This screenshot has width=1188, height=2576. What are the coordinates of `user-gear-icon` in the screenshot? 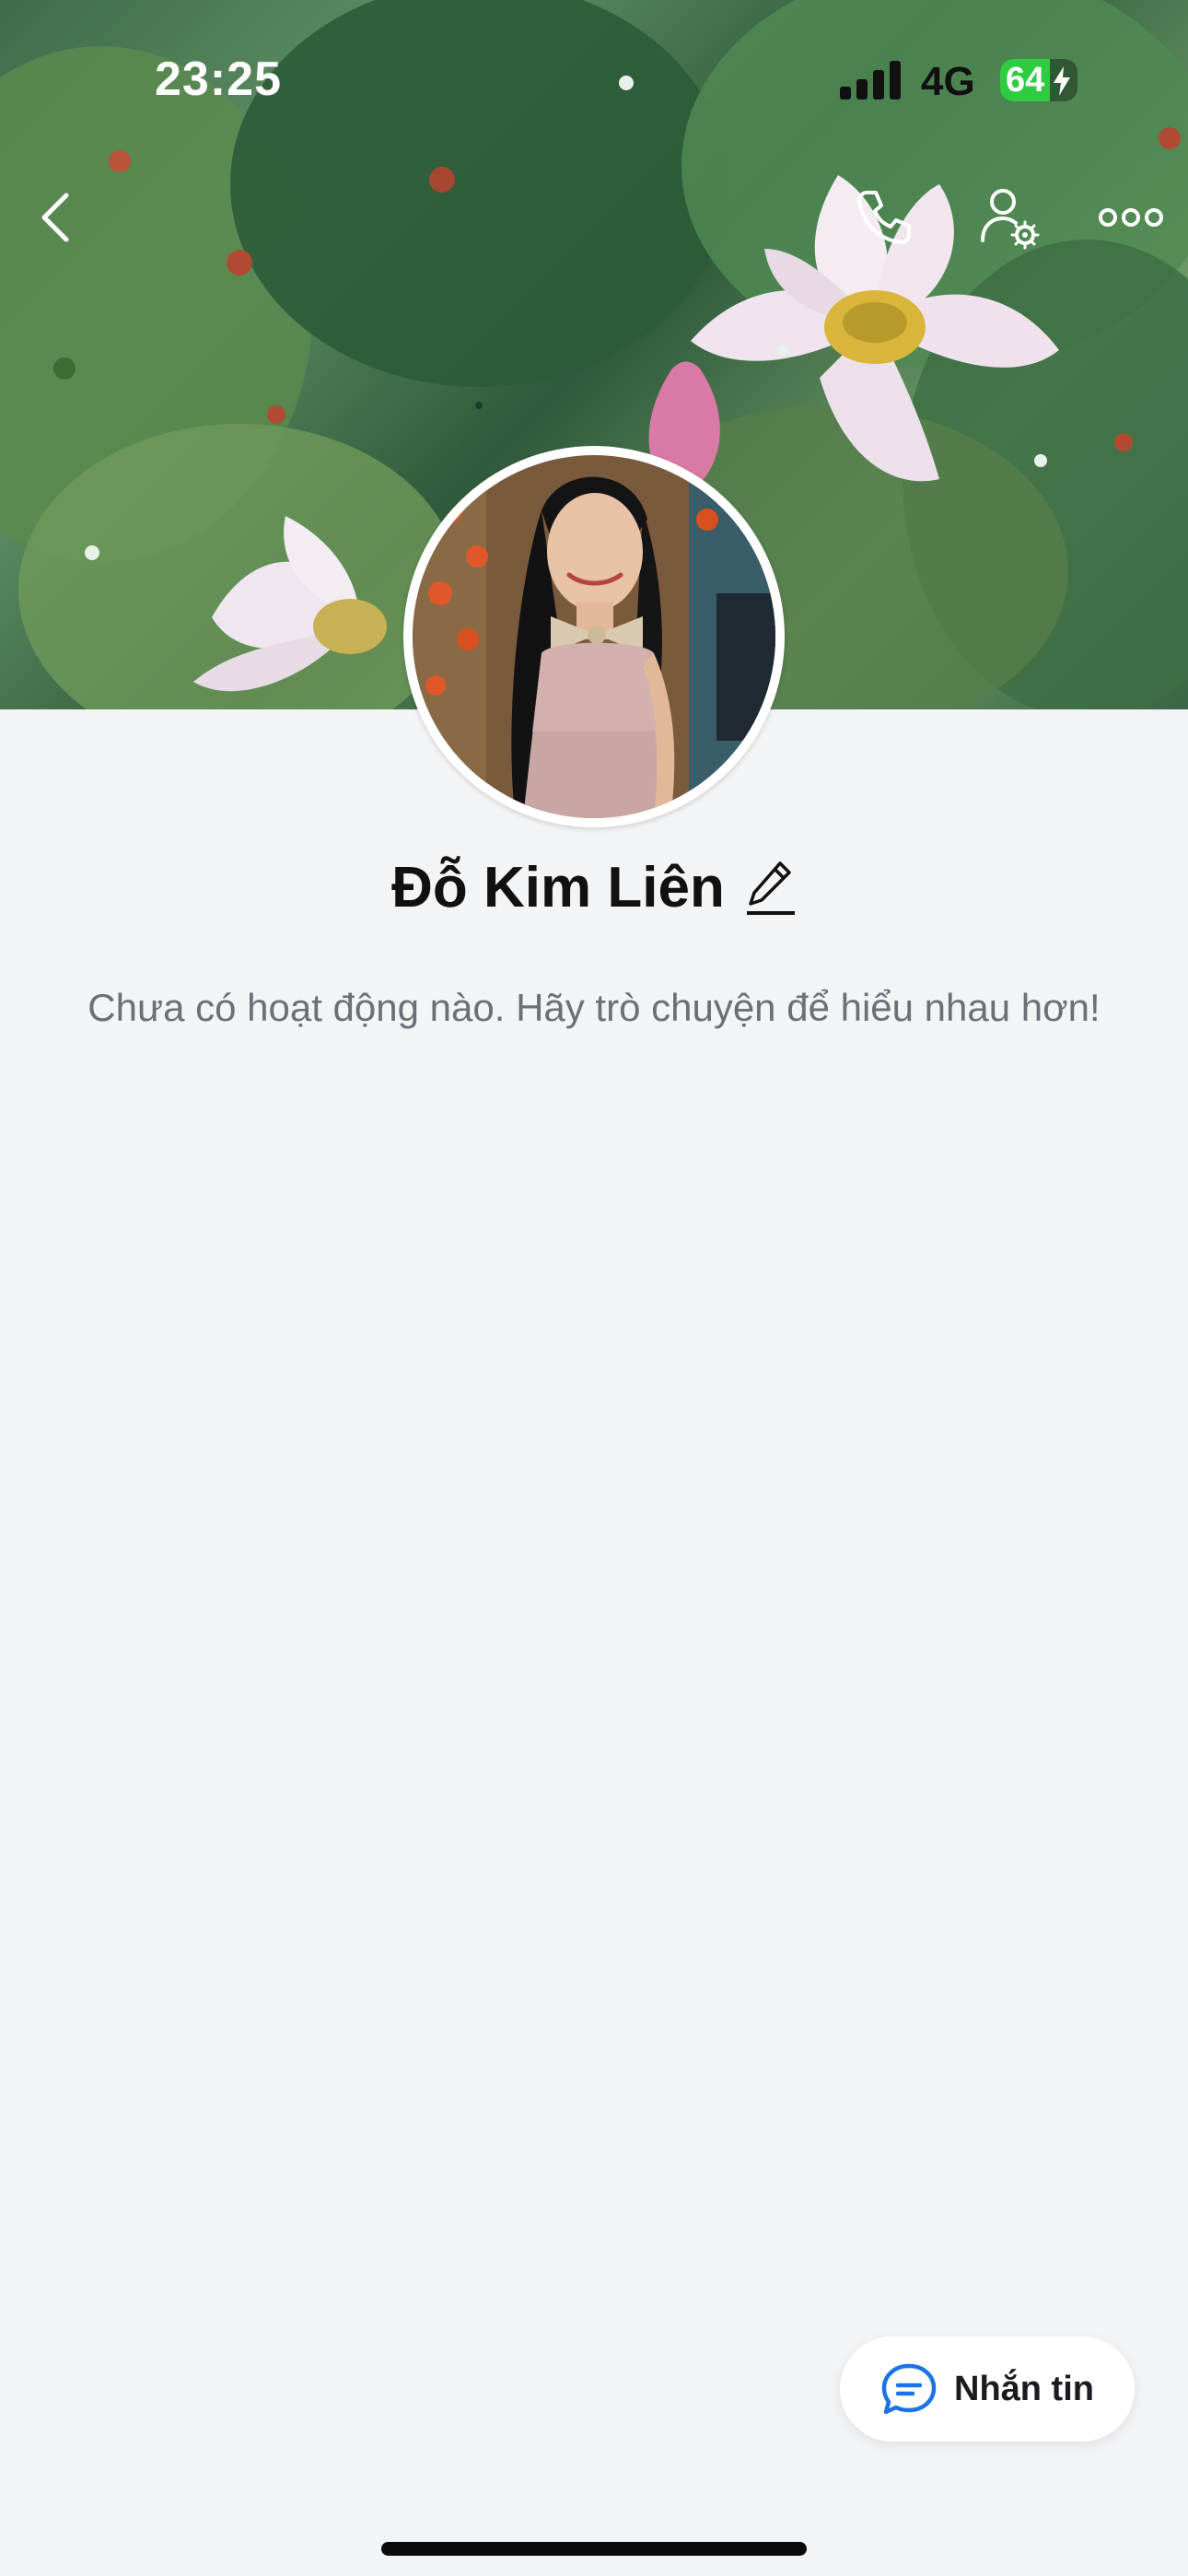 It's located at (1010, 219).